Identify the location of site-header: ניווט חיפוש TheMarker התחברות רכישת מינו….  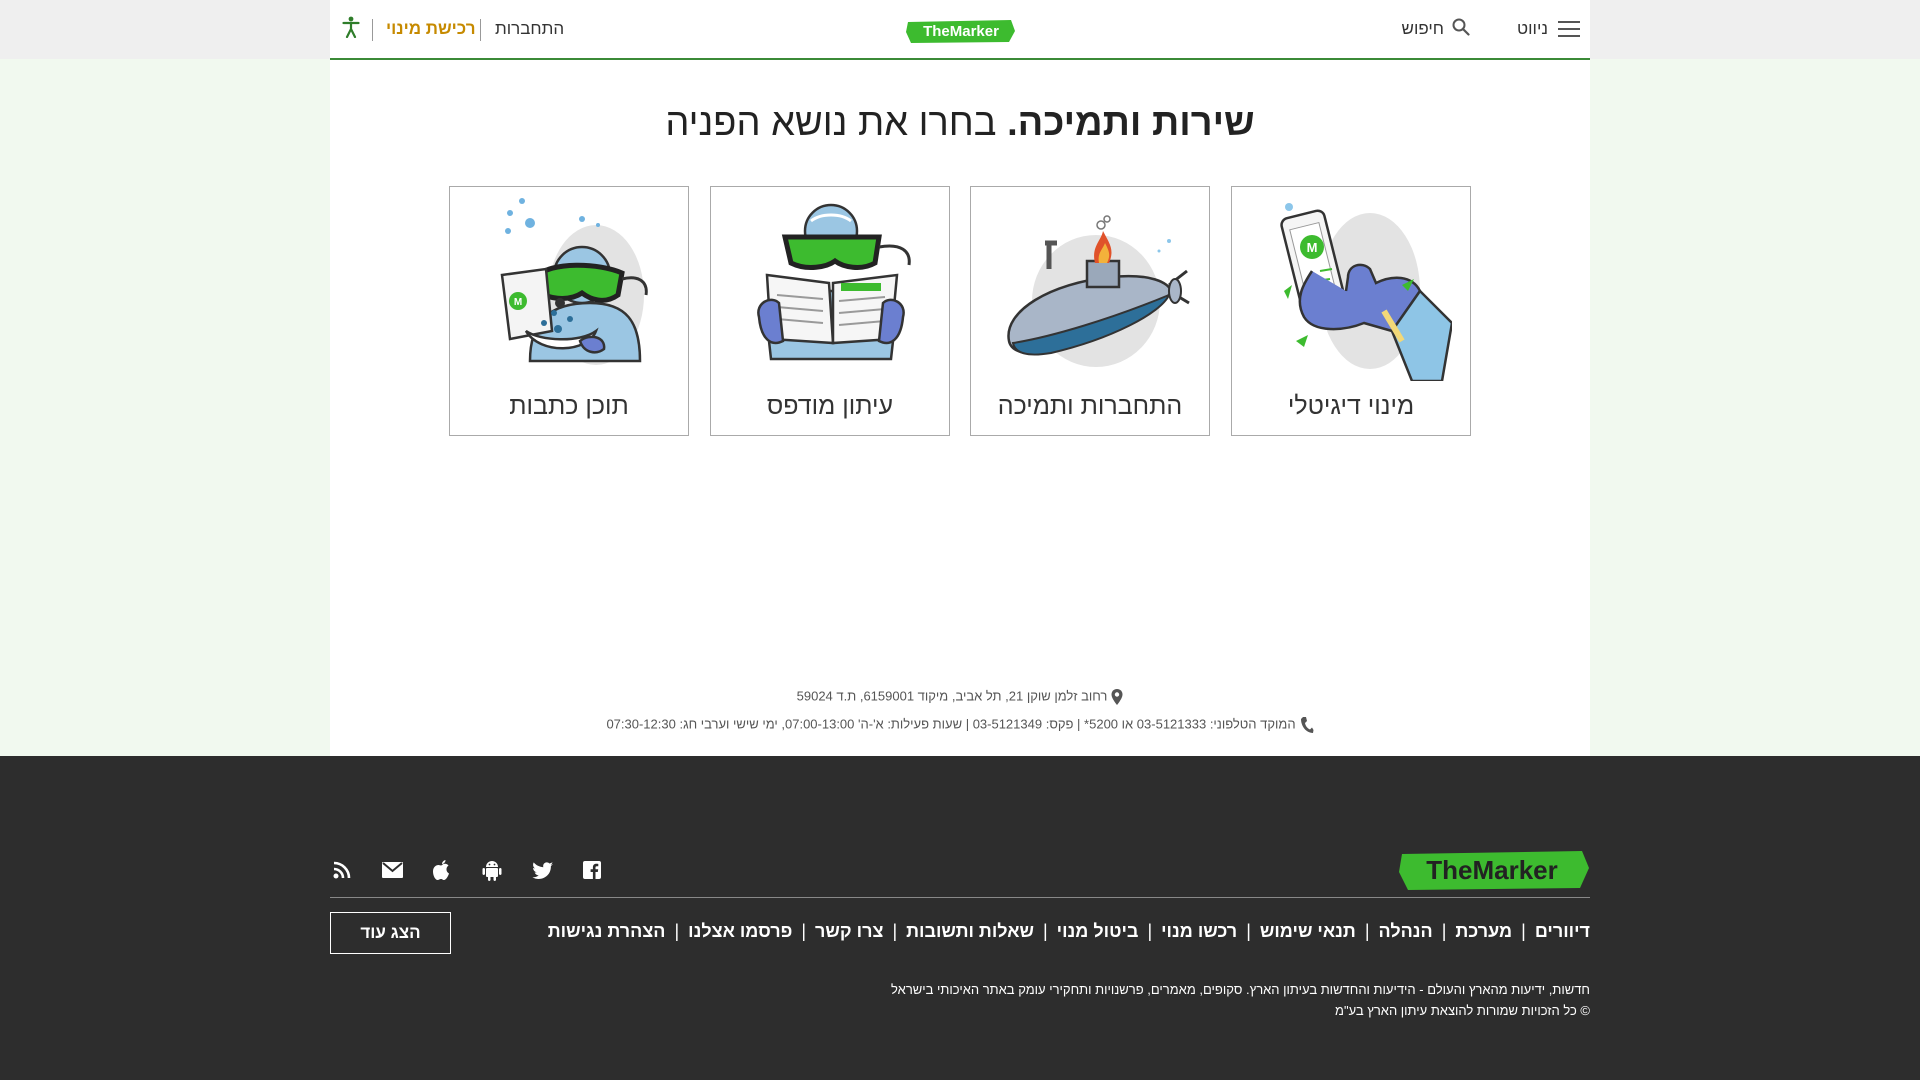
(960, 30).